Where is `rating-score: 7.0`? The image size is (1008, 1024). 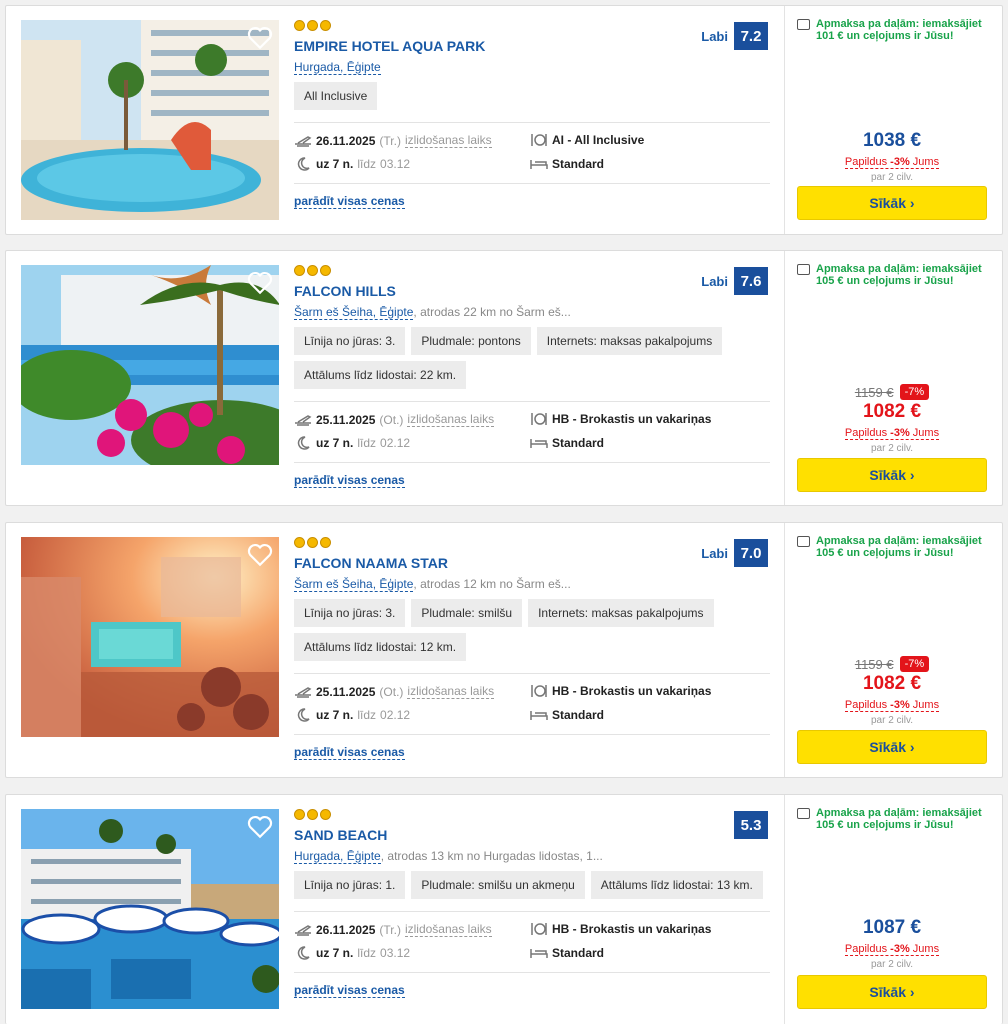
rating-score: 7.0 is located at coordinates (751, 553).